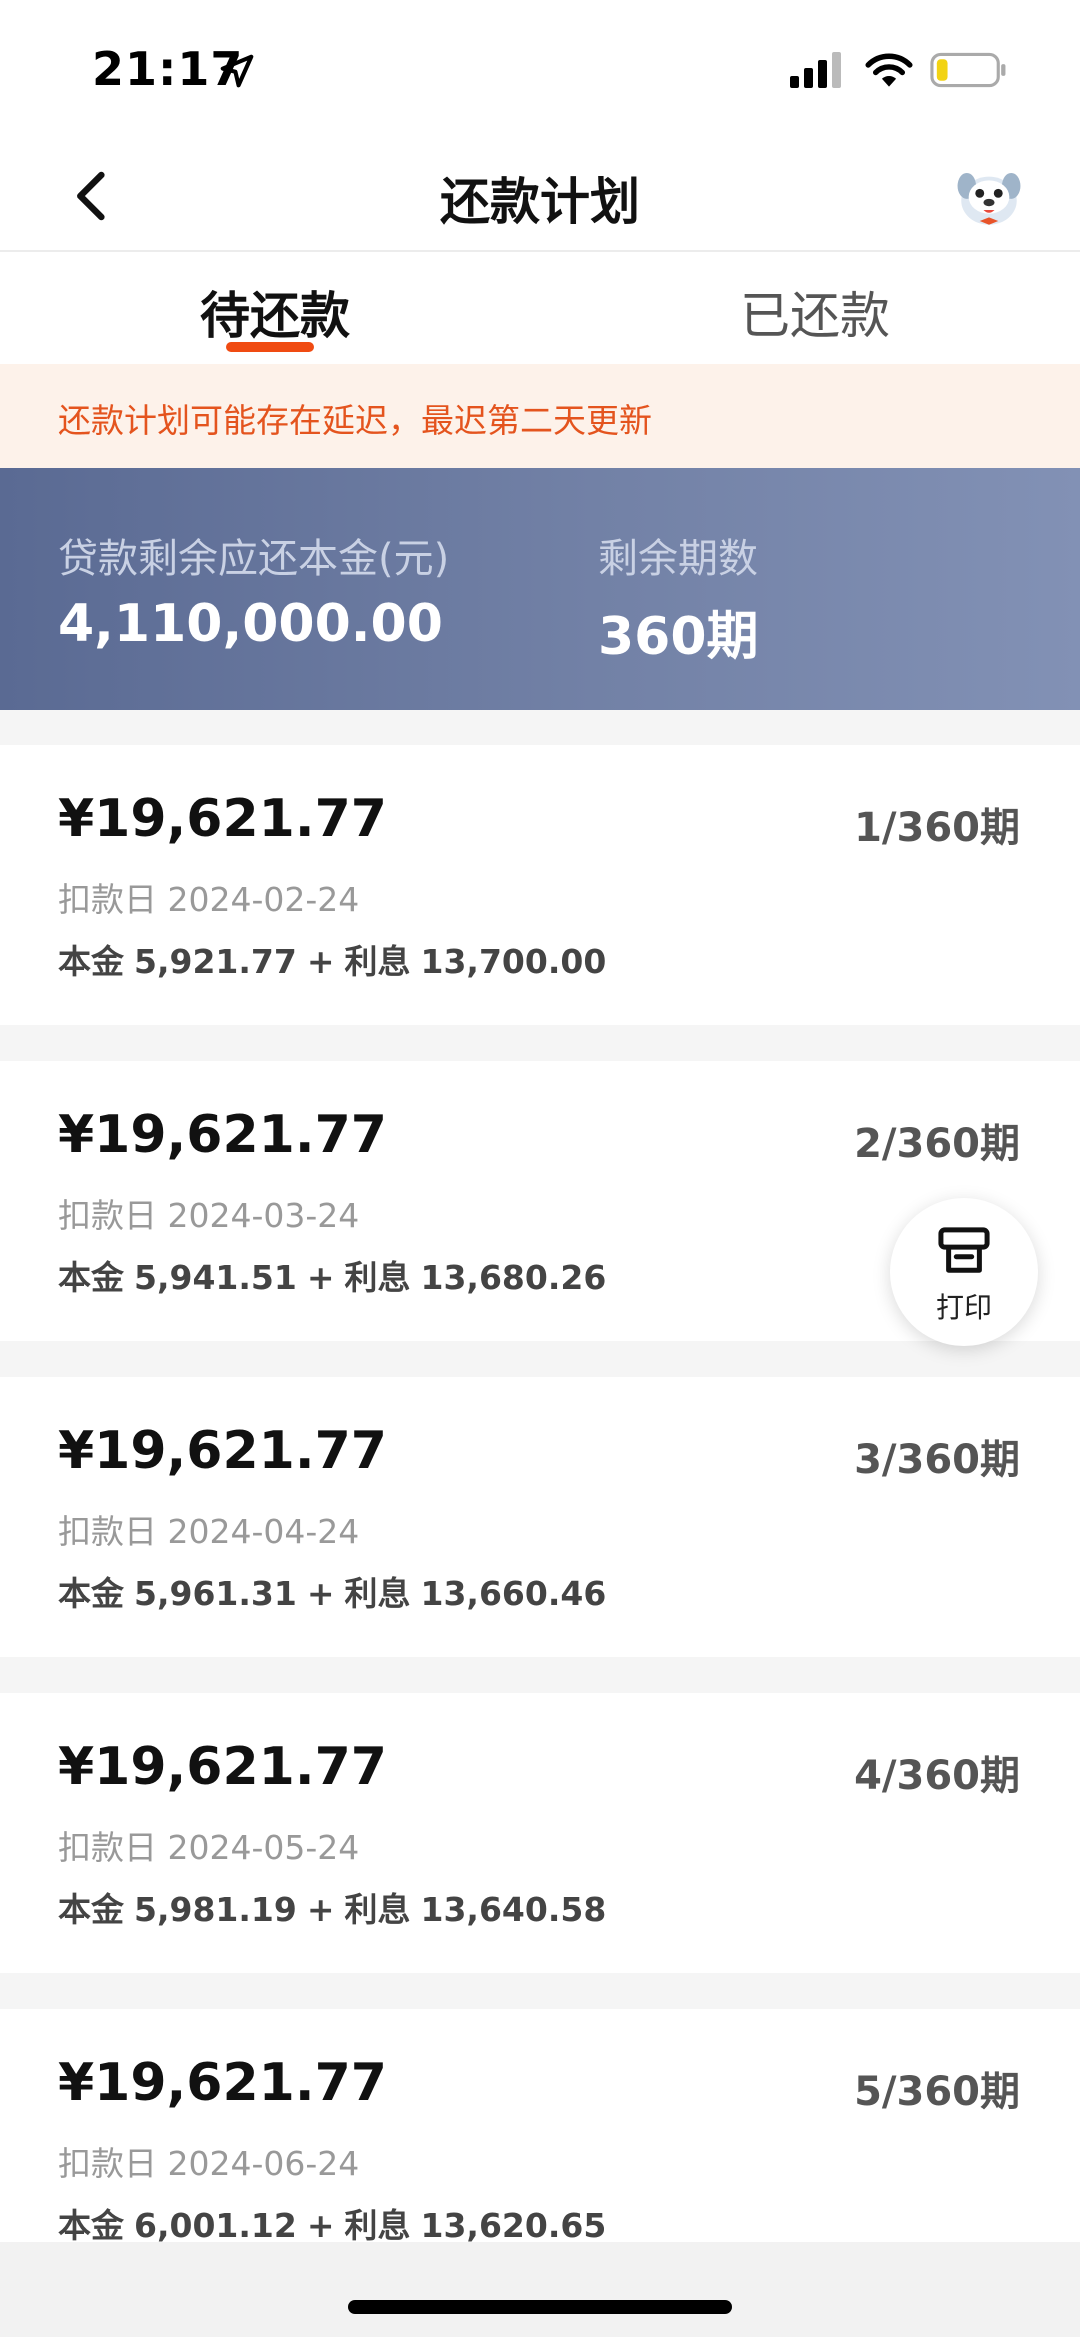  I want to click on interest-value: 13,680.26, so click(513, 1277).